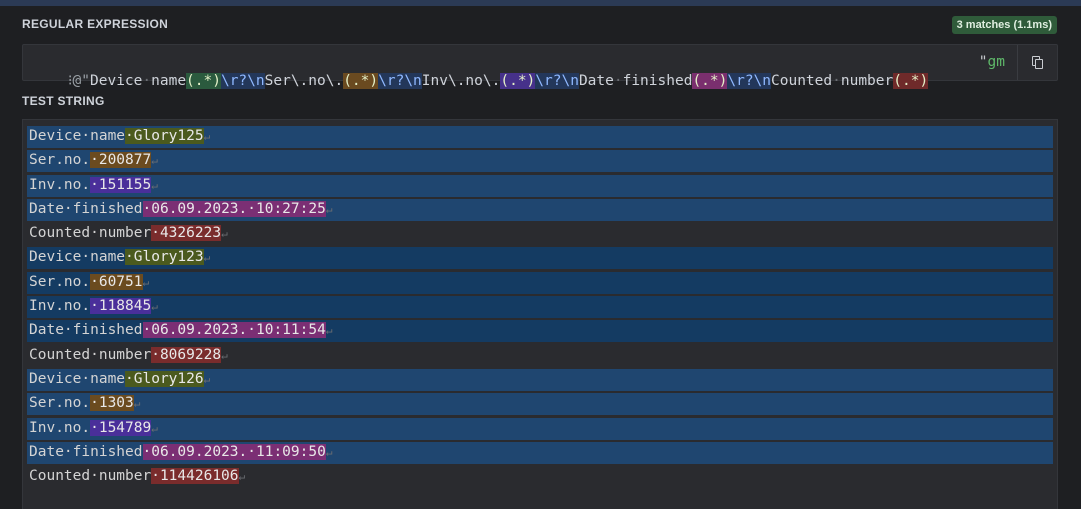 The image size is (1081, 509). What do you see at coordinates (542, 331) in the screenshot?
I see `test-string-line: Date·finished·06.09.2023.·10:11:54↵` at bounding box center [542, 331].